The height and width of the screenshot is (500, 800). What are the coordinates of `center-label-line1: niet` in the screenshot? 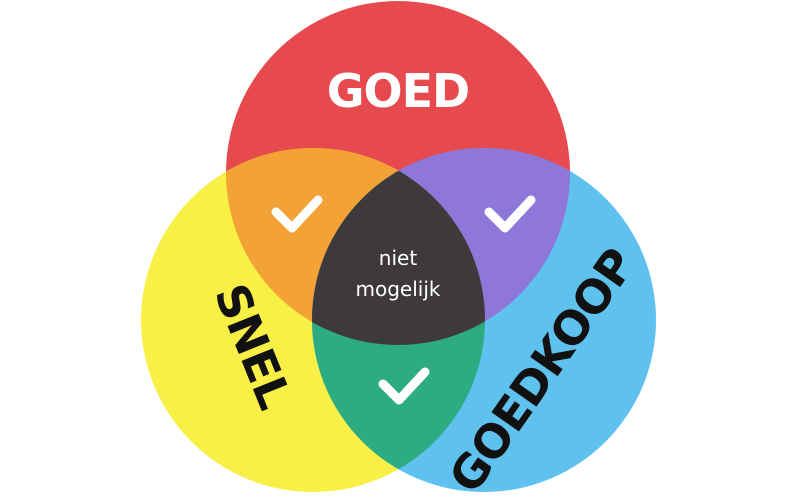 It's located at (398, 258).